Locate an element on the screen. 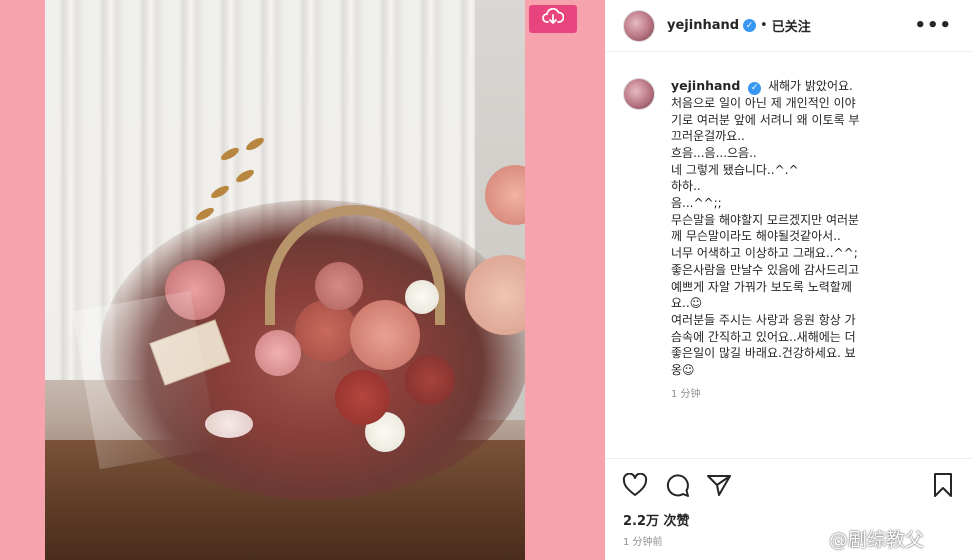  caption-line: 요..☺ is located at coordinates (687, 303).